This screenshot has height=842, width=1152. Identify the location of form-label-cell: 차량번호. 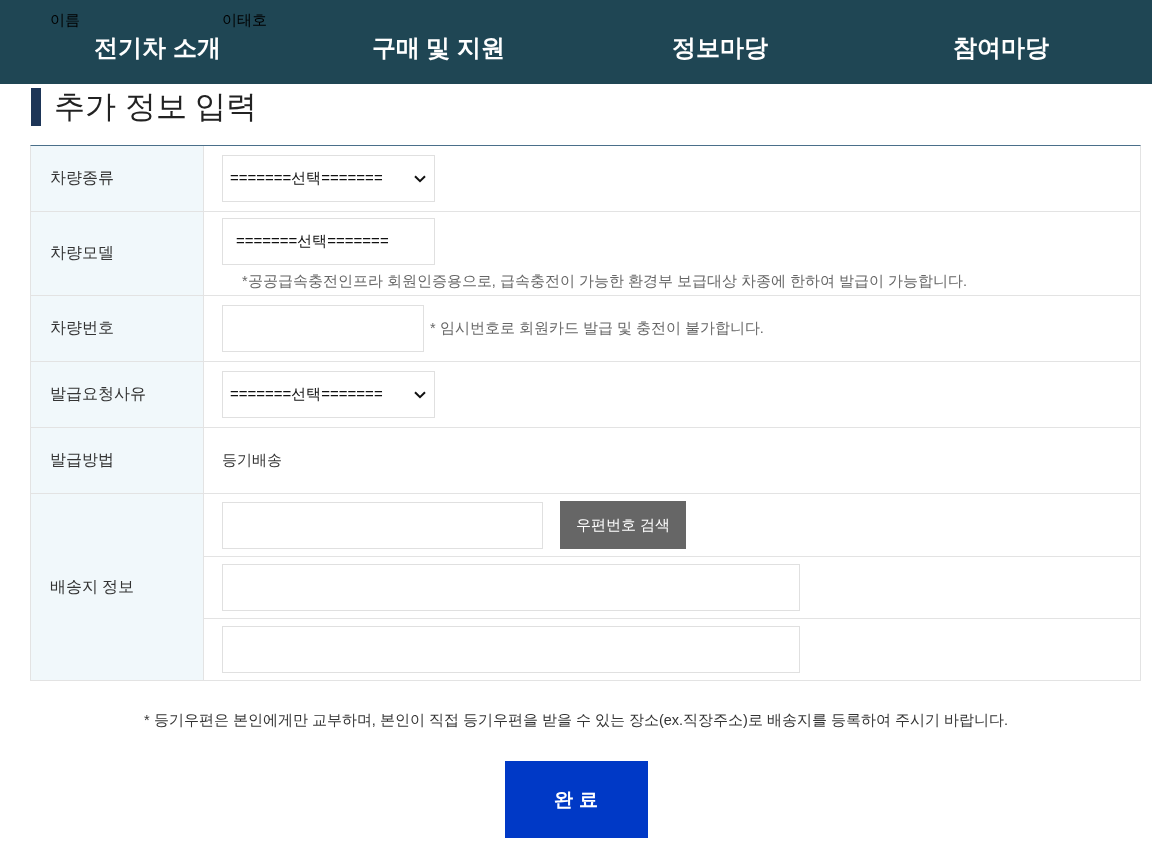
(117, 328).